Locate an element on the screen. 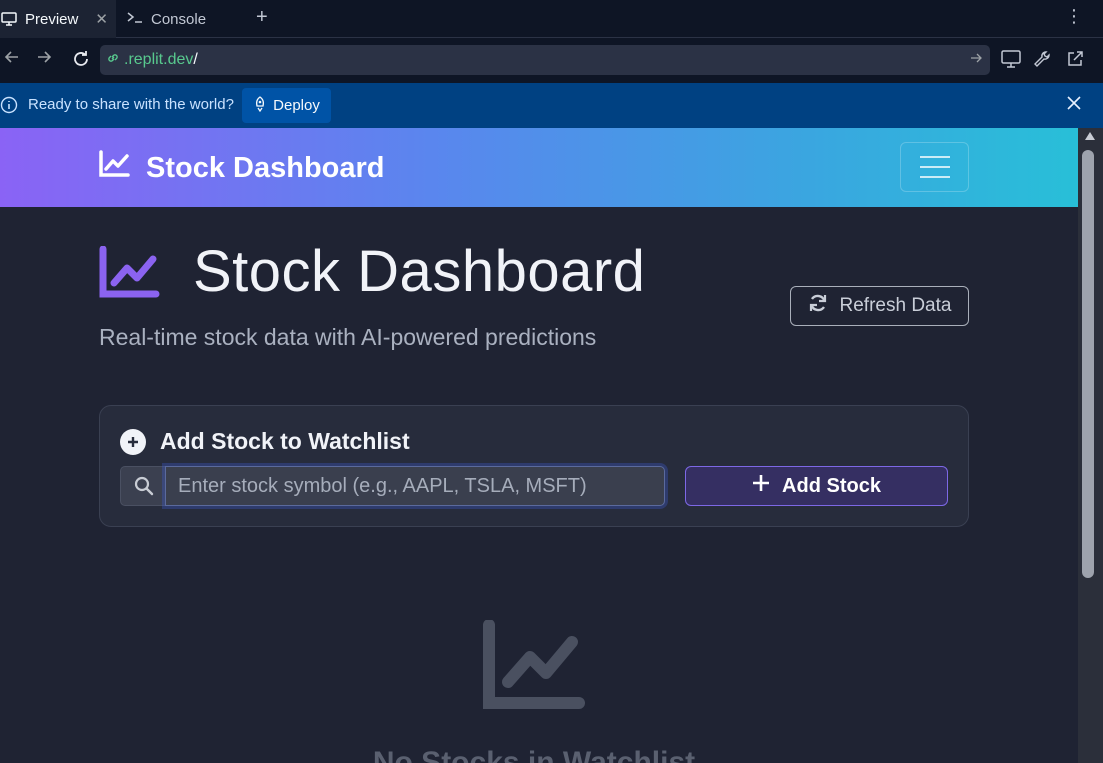 This screenshot has width=1103, height=763. add-stock-button: Add Stock is located at coordinates (816, 486).